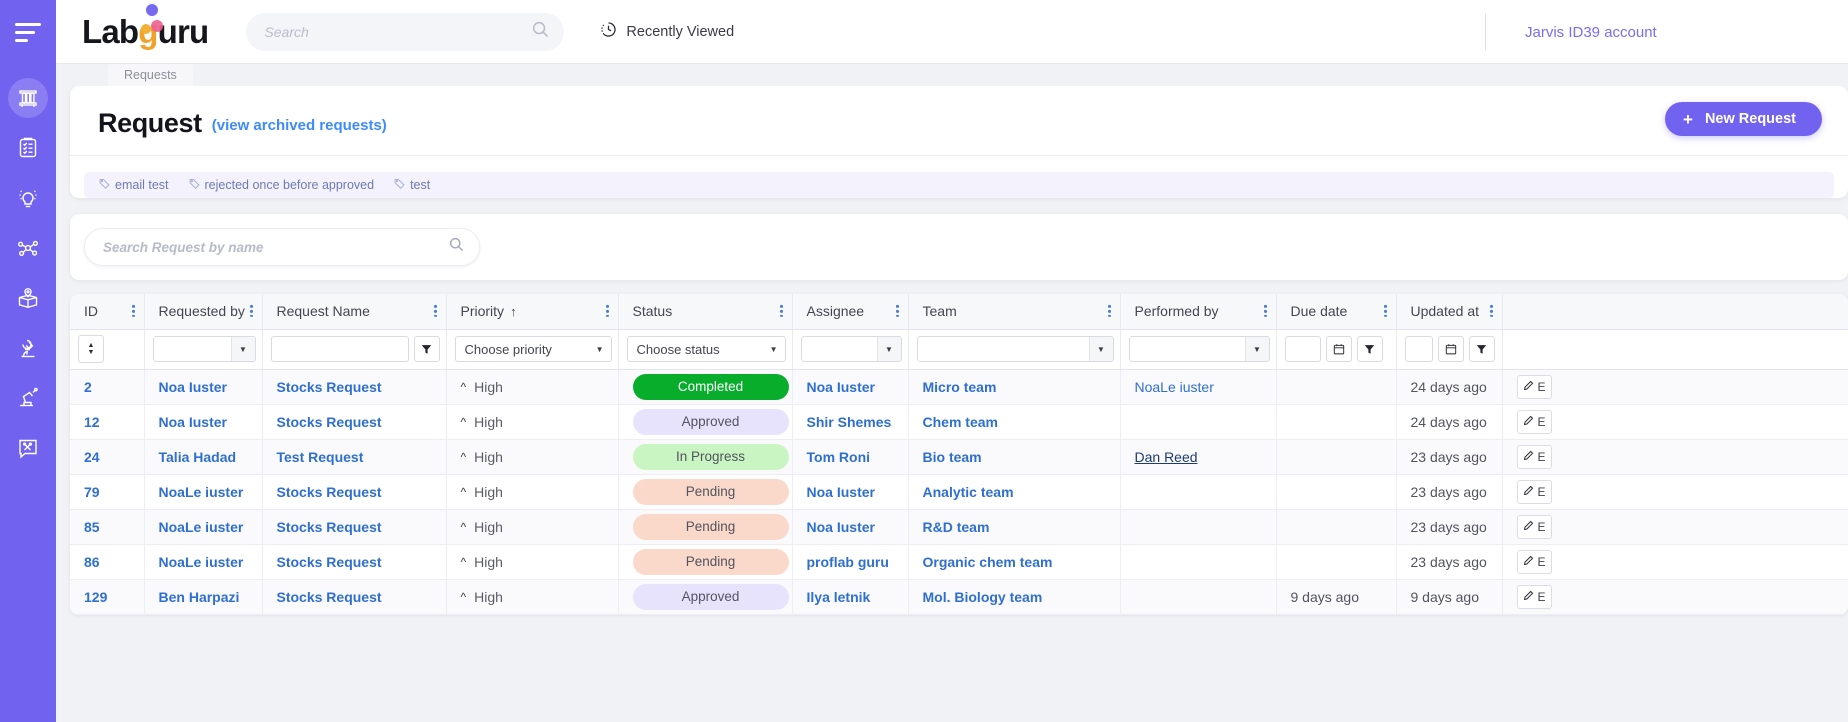 The width and height of the screenshot is (1848, 722). I want to click on request-id-link: 24, so click(92, 457).